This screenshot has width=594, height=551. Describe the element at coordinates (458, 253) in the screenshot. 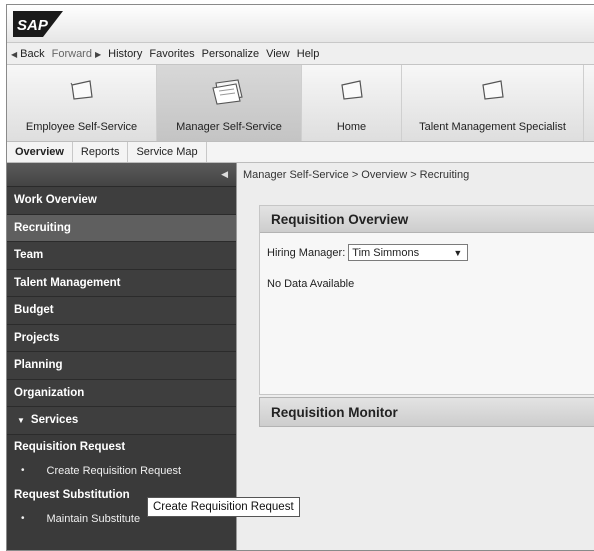

I see `dropdown-arrow-icon: ▼` at that location.